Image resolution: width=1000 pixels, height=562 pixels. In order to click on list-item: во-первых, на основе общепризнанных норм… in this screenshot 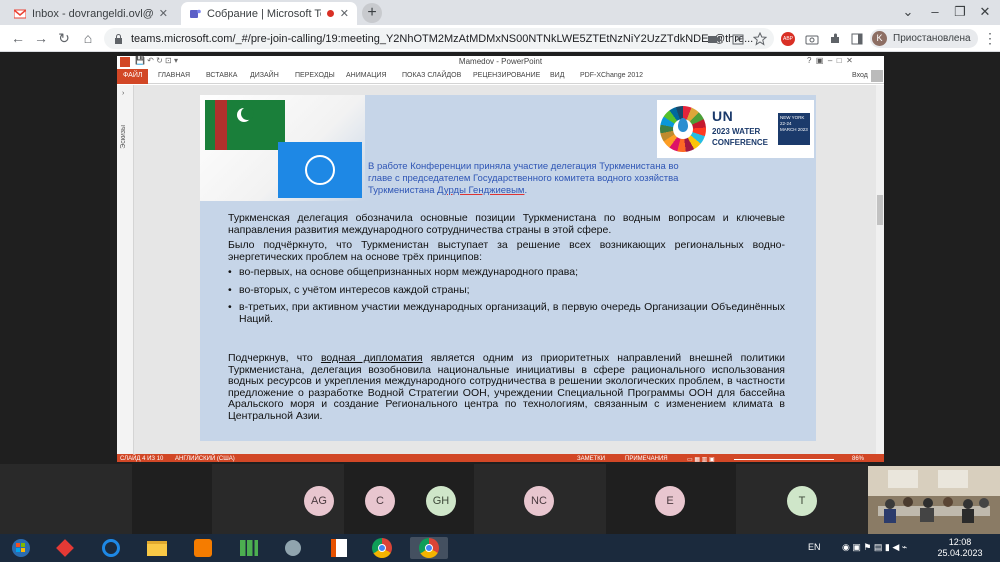, I will do `click(506, 272)`.